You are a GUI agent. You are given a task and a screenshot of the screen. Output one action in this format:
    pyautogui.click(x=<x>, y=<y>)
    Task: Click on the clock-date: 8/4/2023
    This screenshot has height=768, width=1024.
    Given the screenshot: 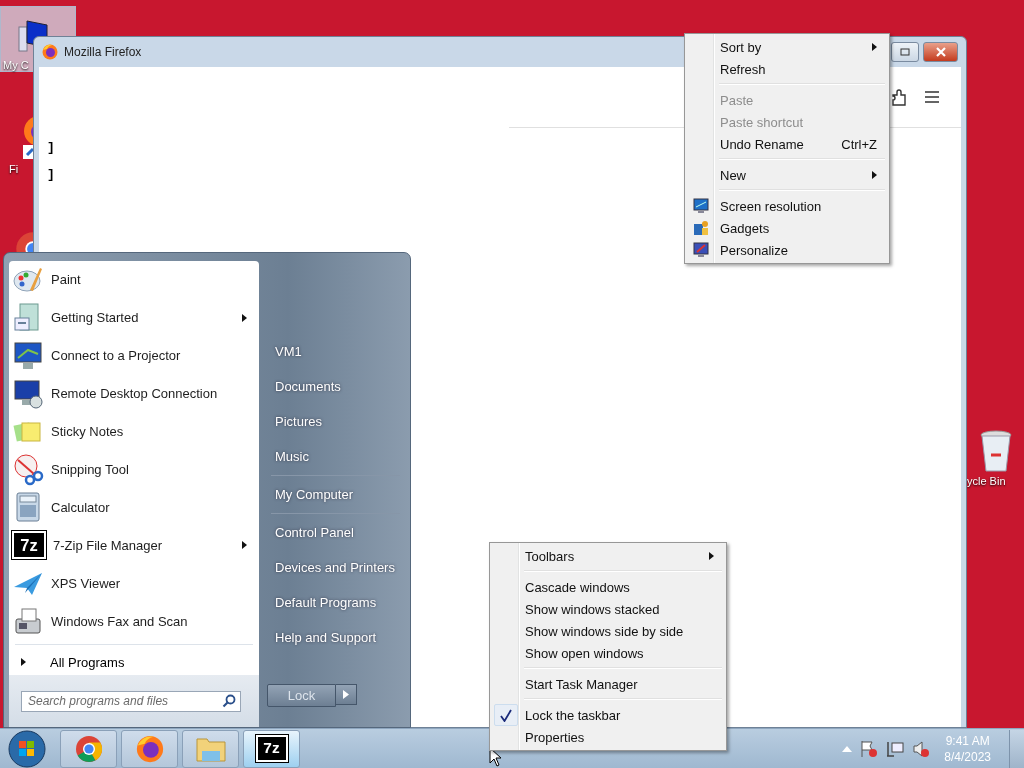 What is the action you would take?
    pyautogui.click(x=967, y=756)
    